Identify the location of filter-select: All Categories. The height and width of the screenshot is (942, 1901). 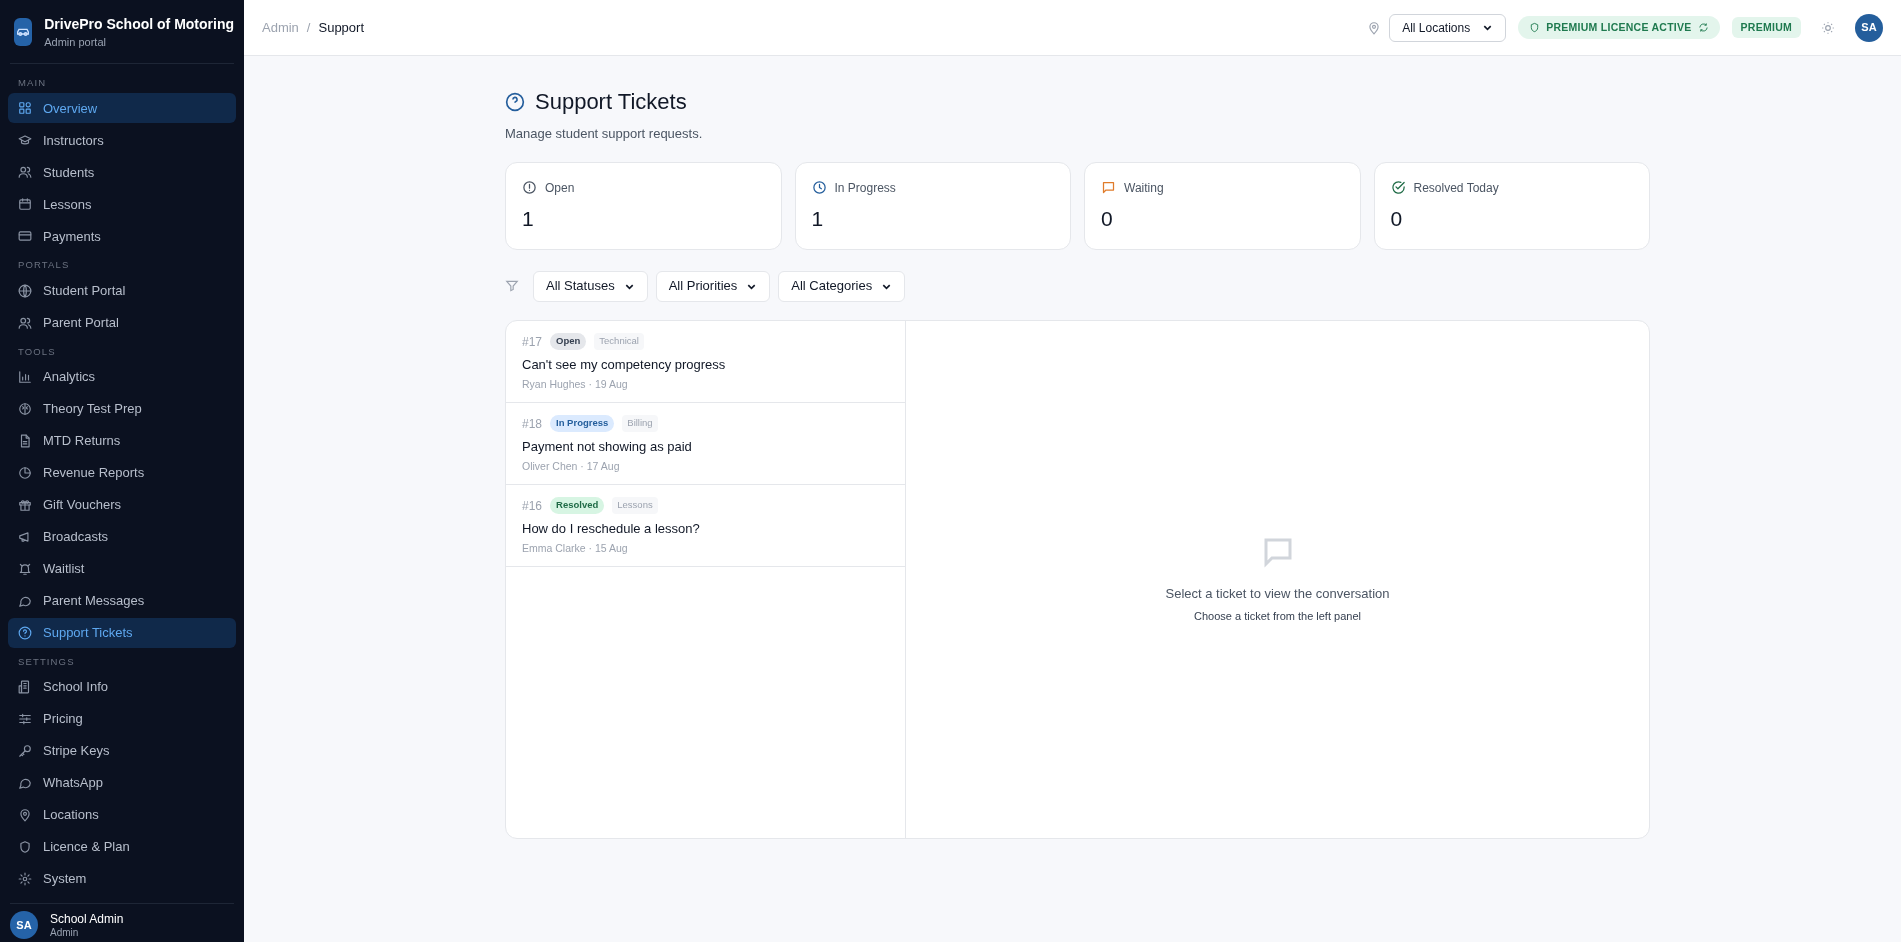
(842, 286).